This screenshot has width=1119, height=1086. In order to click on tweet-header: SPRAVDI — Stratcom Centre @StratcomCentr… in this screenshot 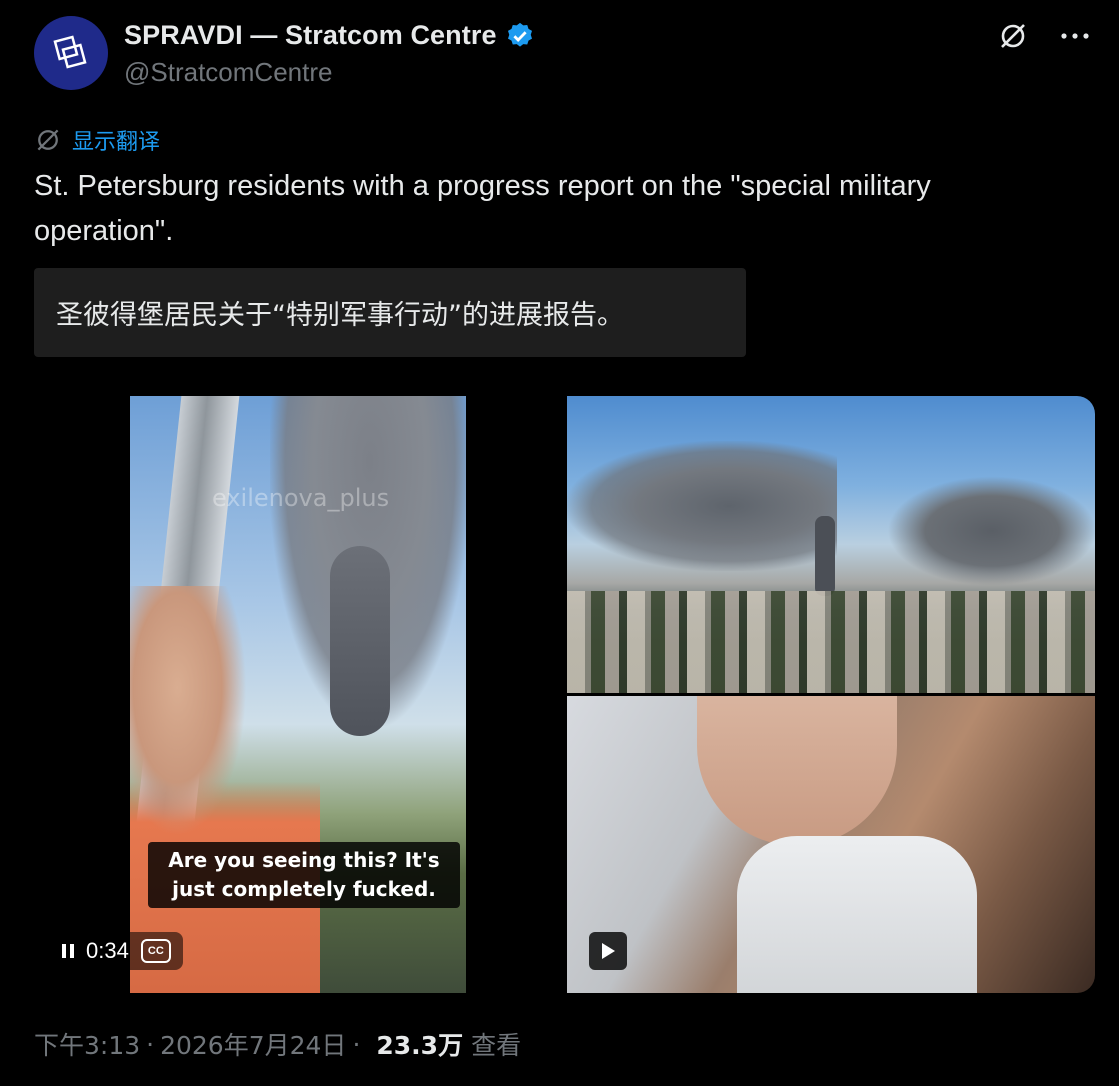, I will do `click(566, 56)`.